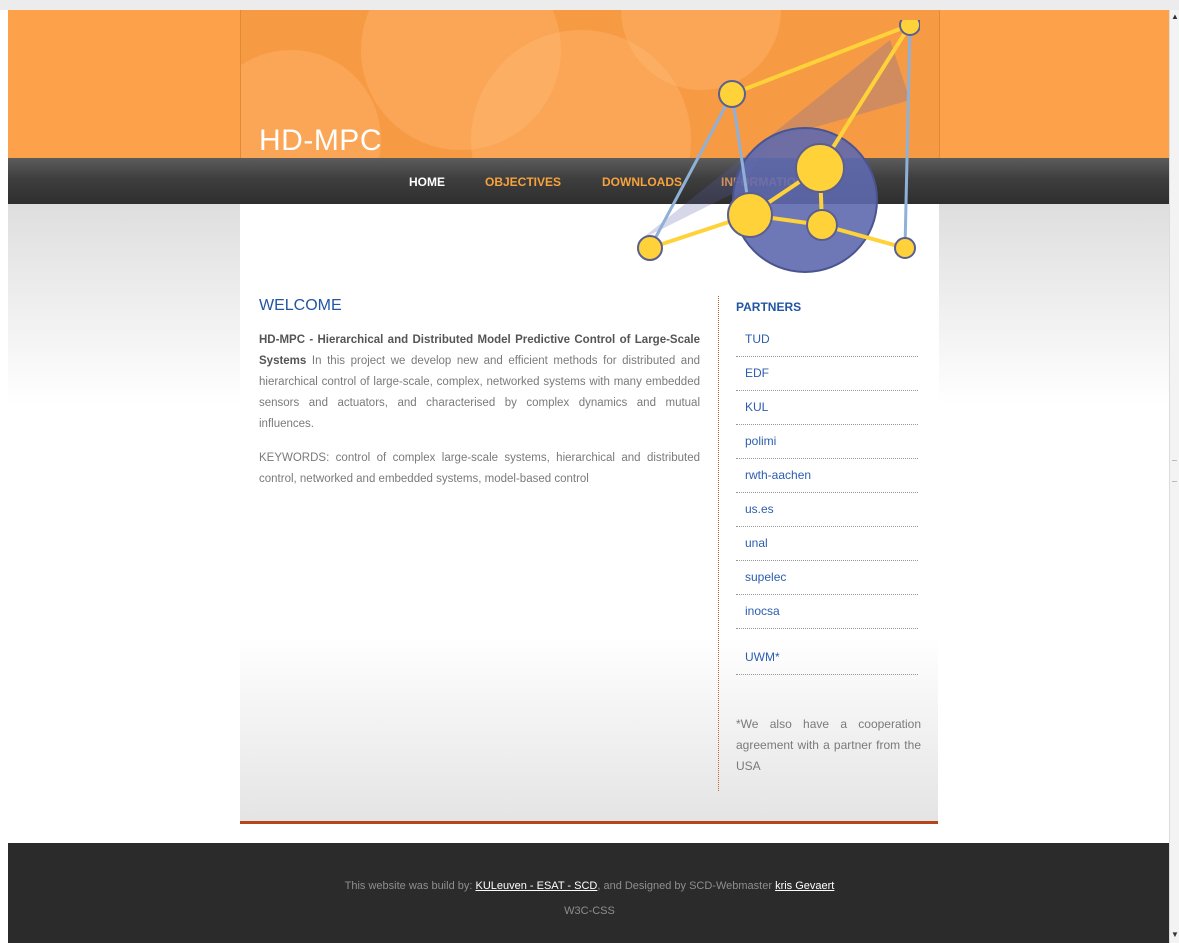 The image size is (1179, 943). Describe the element at coordinates (1175, 16) in the screenshot. I see `scroll-up-arrow-icon: ▲` at that location.